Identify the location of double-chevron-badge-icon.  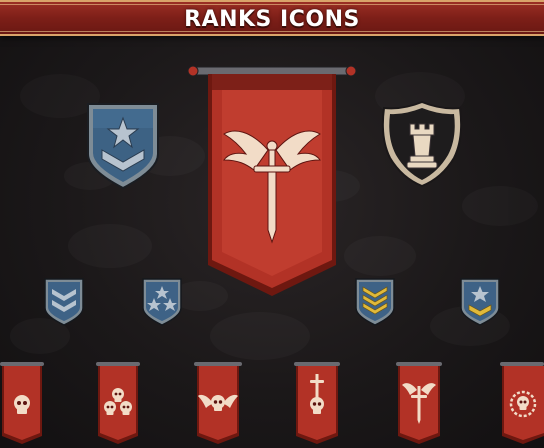
(64, 302).